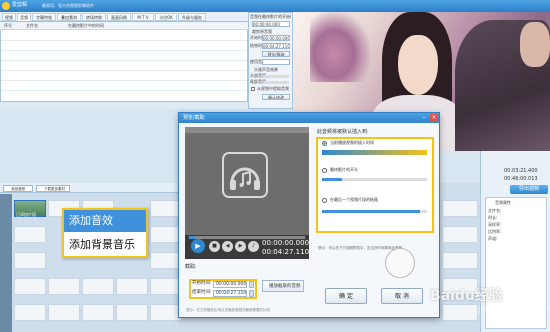 The height and width of the screenshot is (332, 550). Describe the element at coordinates (32, 25) in the screenshot. I see `col-header-filename: 文件名` at that location.